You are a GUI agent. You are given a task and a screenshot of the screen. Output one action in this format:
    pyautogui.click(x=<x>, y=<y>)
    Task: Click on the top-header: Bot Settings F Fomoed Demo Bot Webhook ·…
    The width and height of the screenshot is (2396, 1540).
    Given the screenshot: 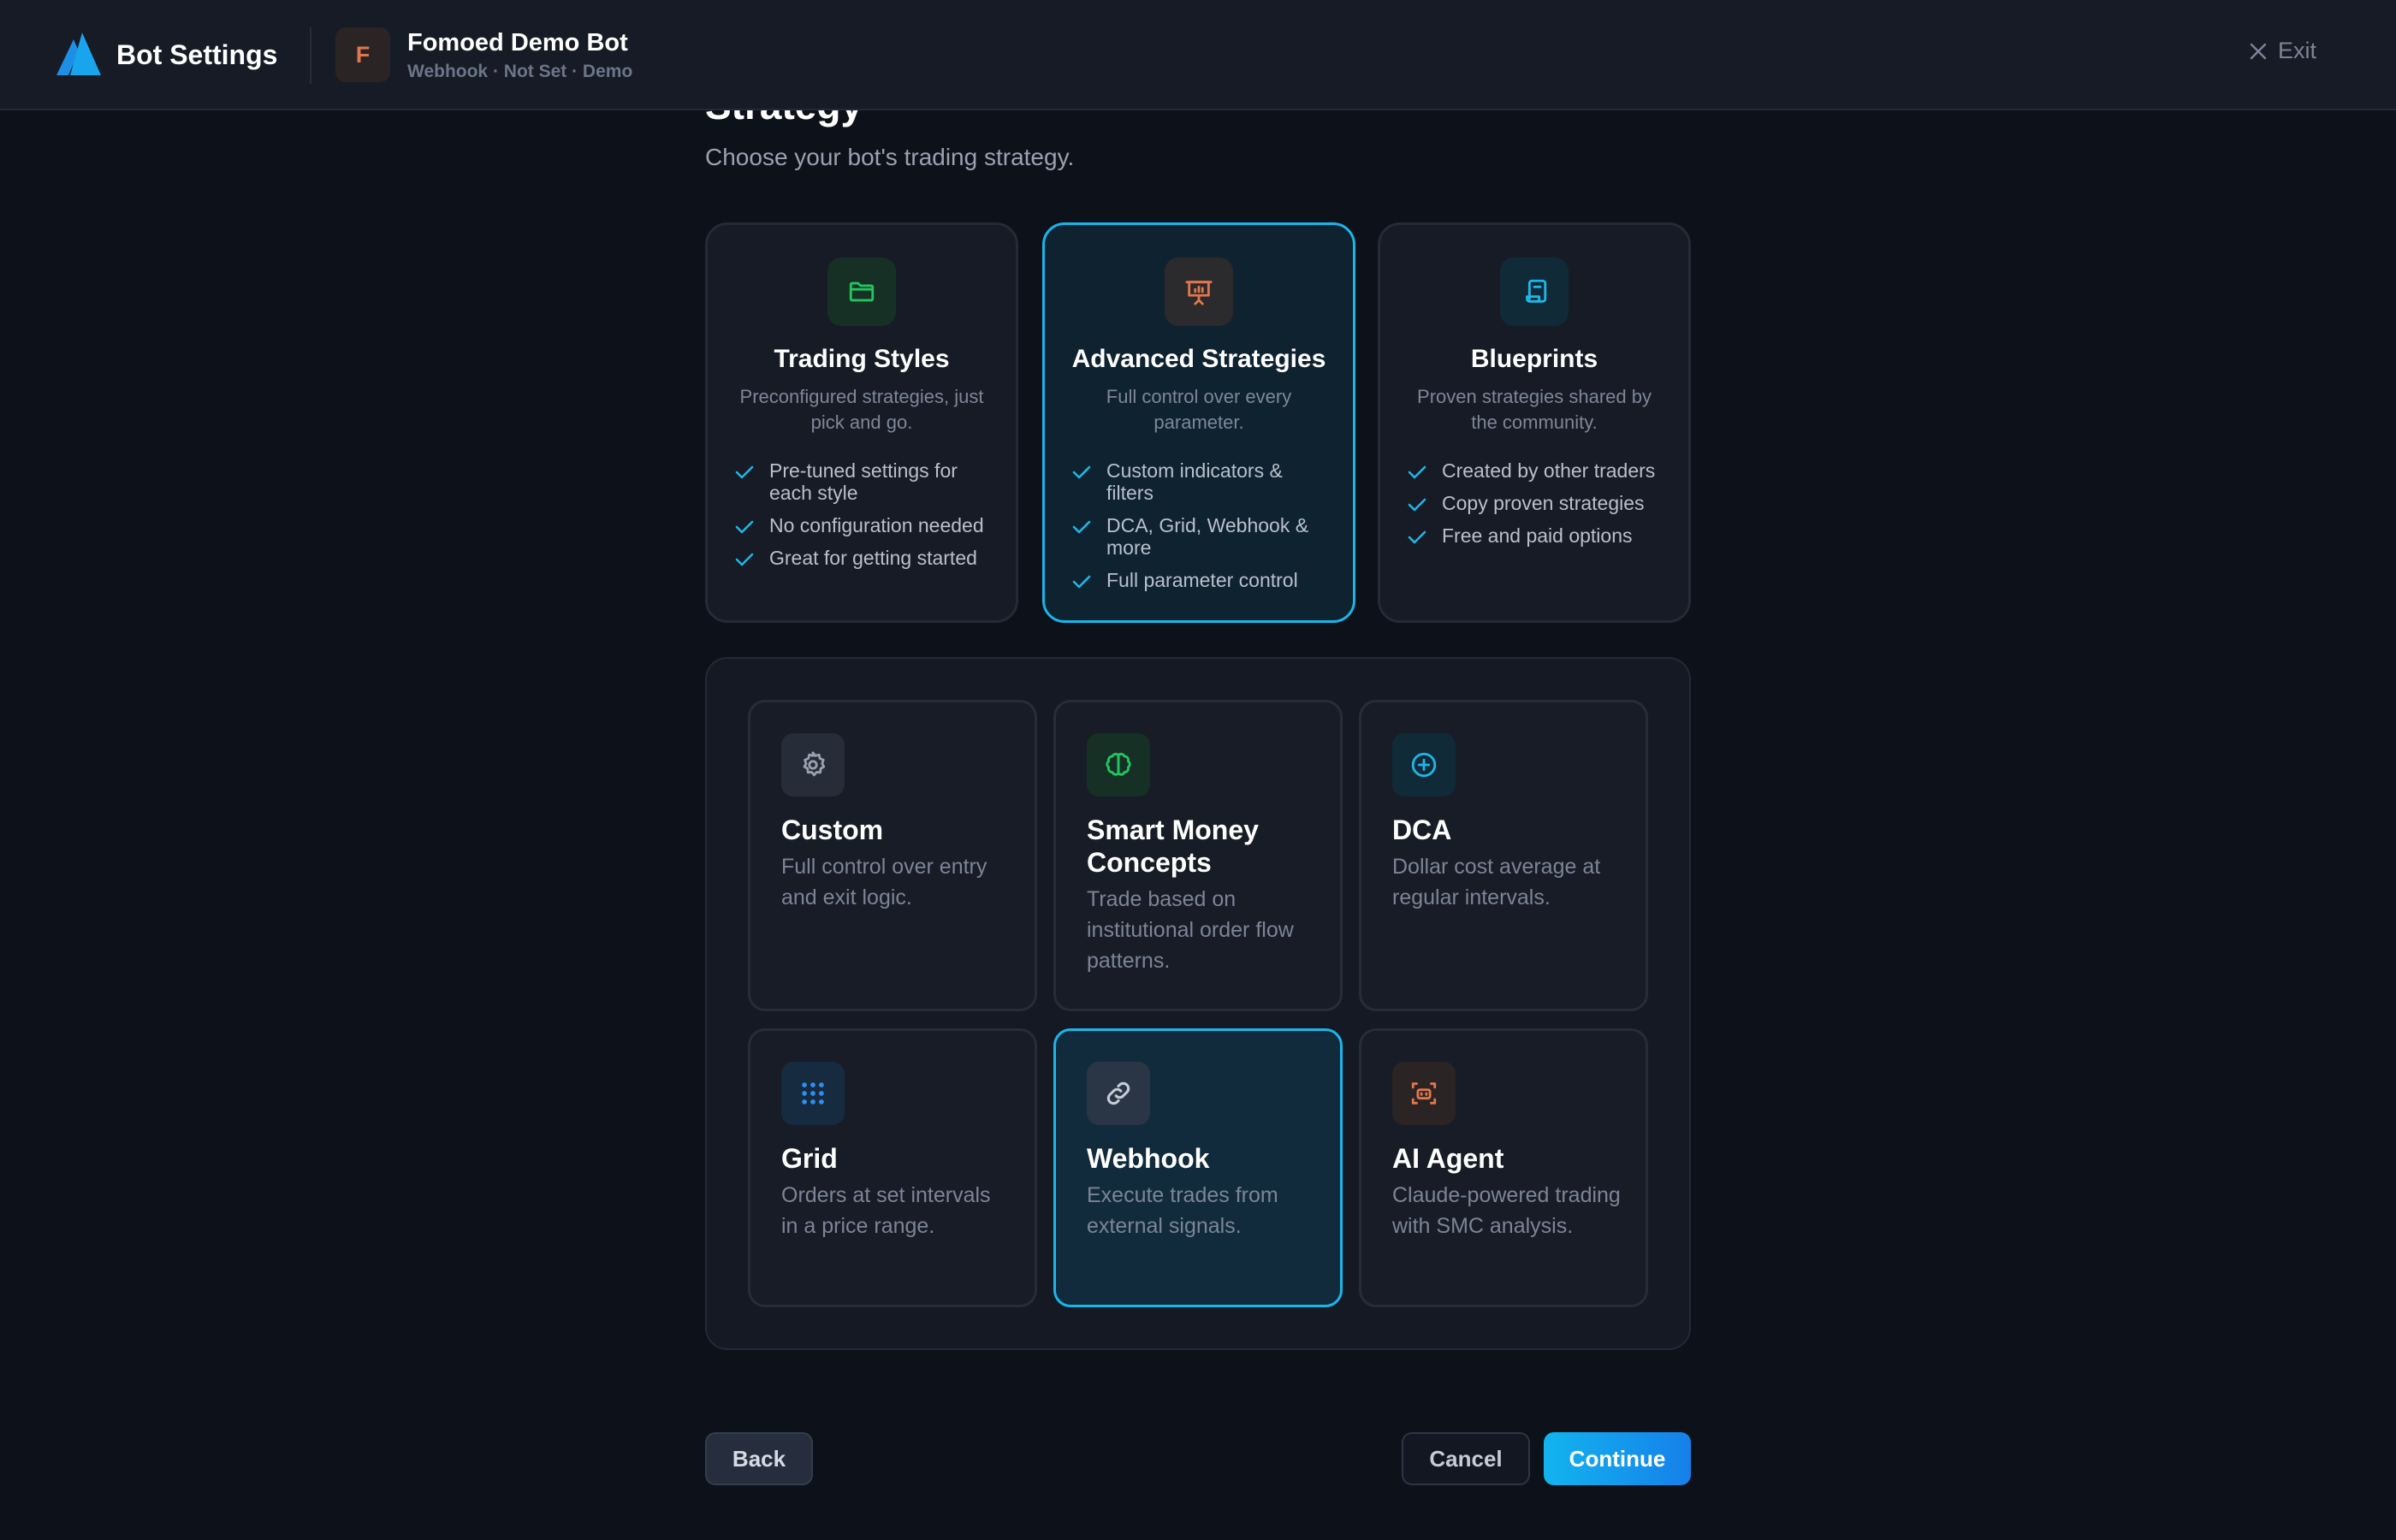 What is the action you would take?
    pyautogui.click(x=1198, y=55)
    